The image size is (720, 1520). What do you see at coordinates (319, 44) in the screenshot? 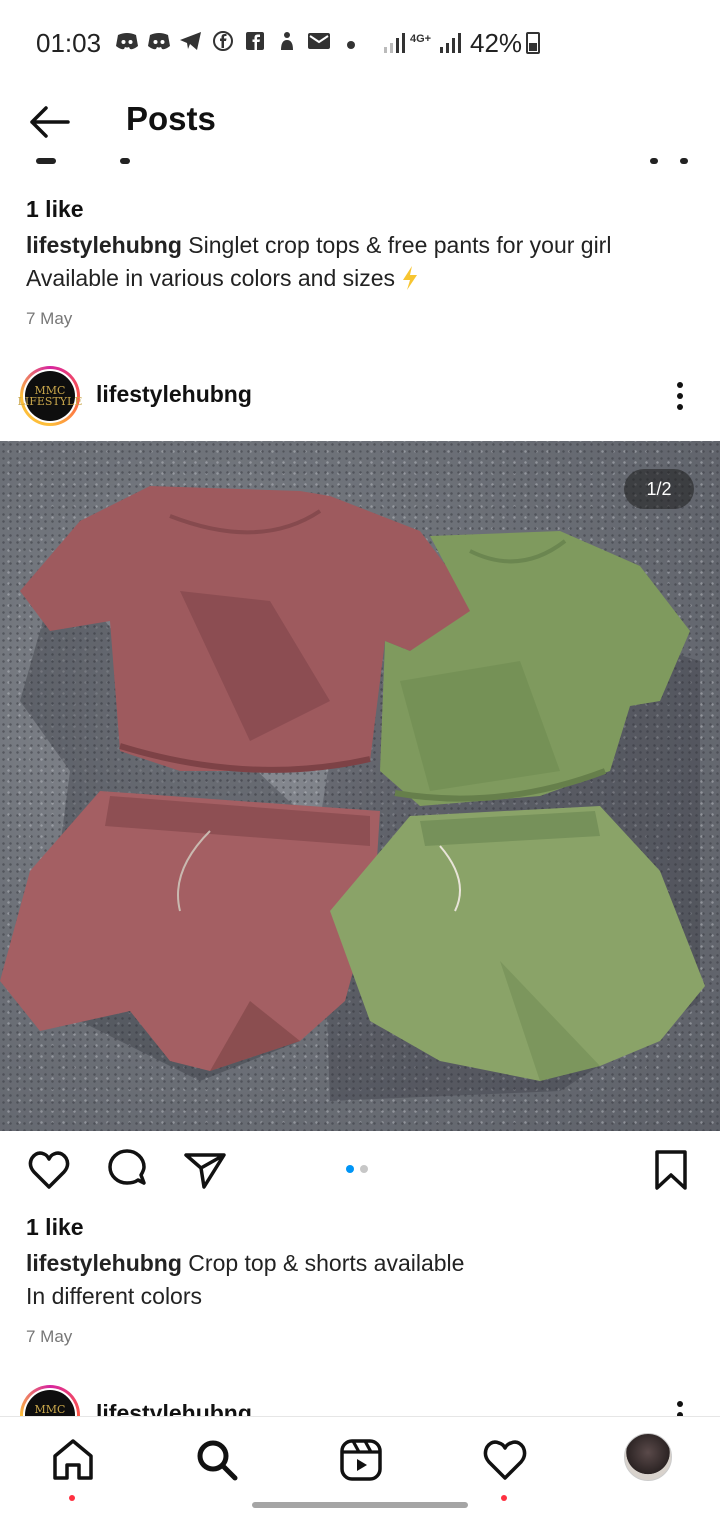
I see `mail-icon` at bounding box center [319, 44].